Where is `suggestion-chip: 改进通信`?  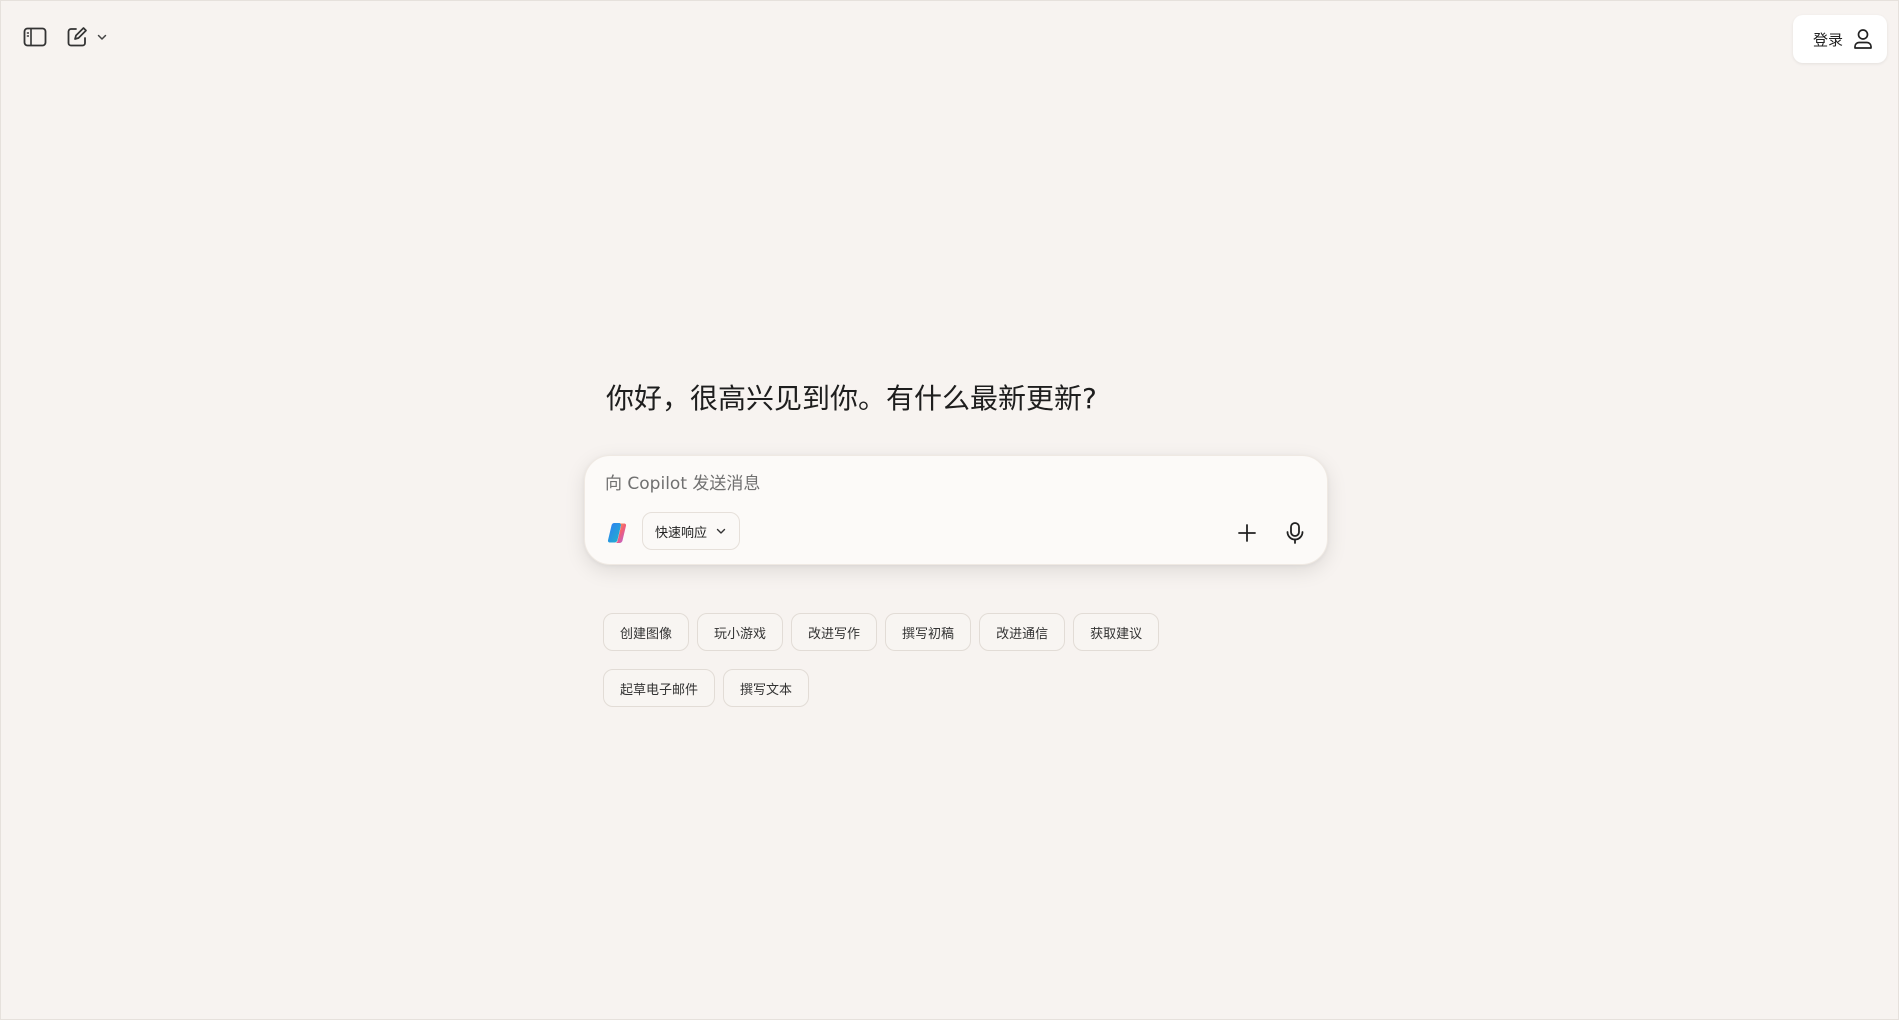 suggestion-chip: 改进通信 is located at coordinates (1022, 632).